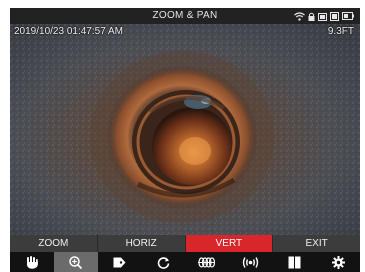 The height and width of the screenshot is (272, 365). I want to click on settings-icon, so click(338, 262).